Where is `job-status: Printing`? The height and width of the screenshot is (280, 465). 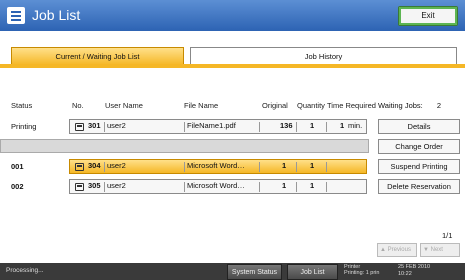 job-status: Printing is located at coordinates (24, 126).